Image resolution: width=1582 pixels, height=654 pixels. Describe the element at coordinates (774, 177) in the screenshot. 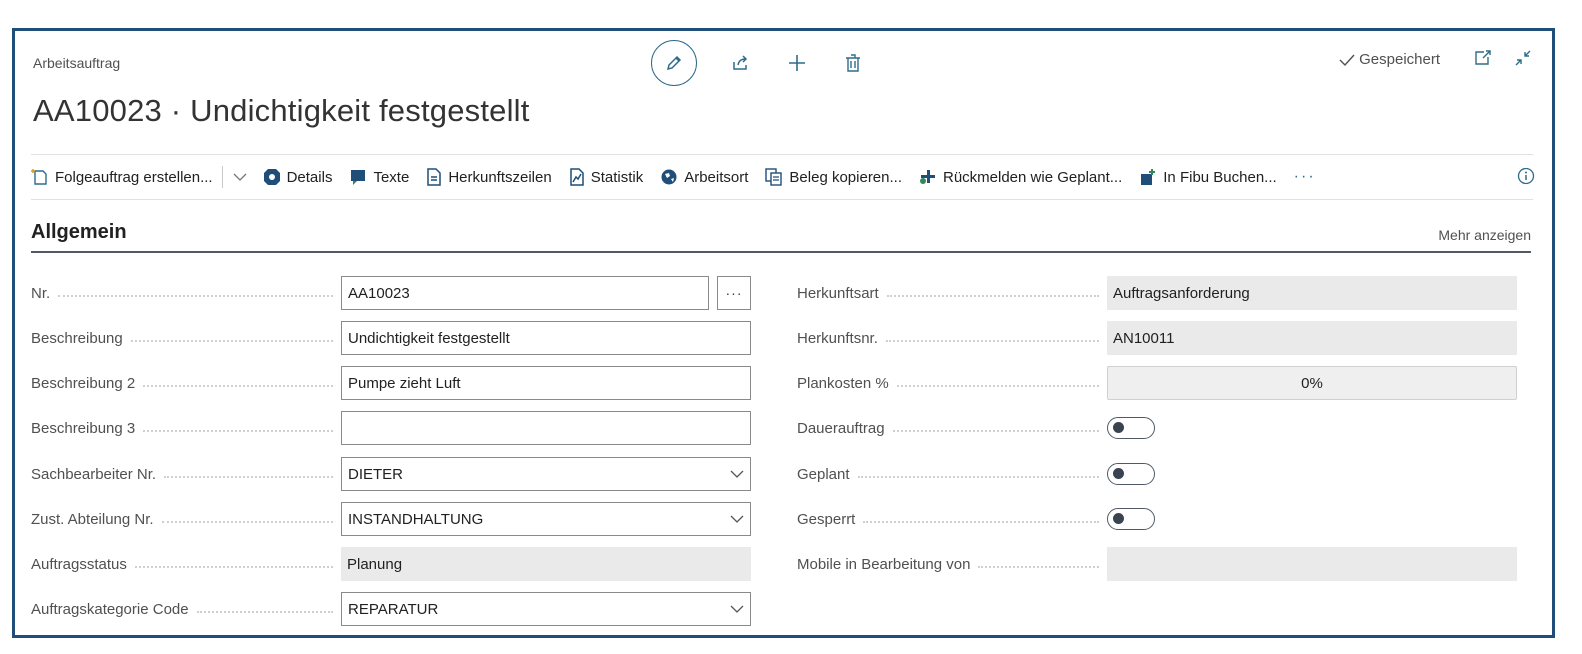

I see `copy-document-icon` at that location.